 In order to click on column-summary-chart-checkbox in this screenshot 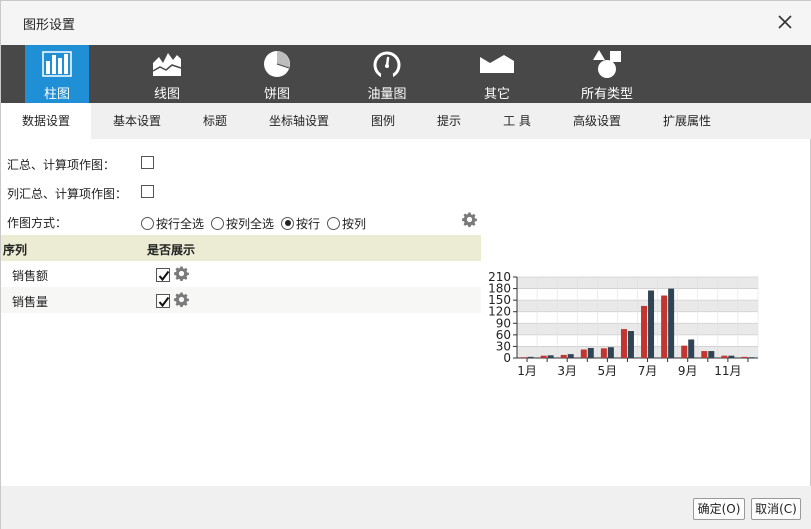, I will do `click(147, 191)`.